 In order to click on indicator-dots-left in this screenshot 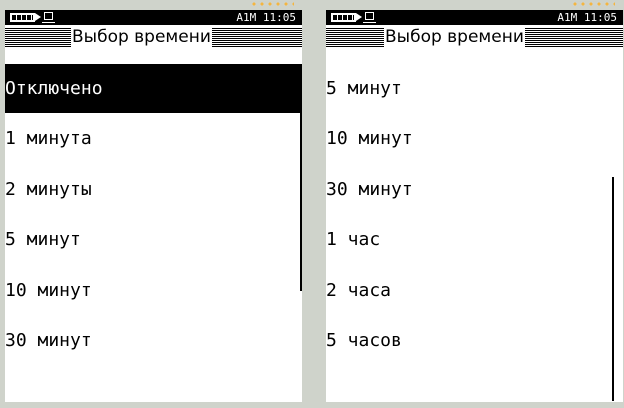, I will do `click(272, 4)`.